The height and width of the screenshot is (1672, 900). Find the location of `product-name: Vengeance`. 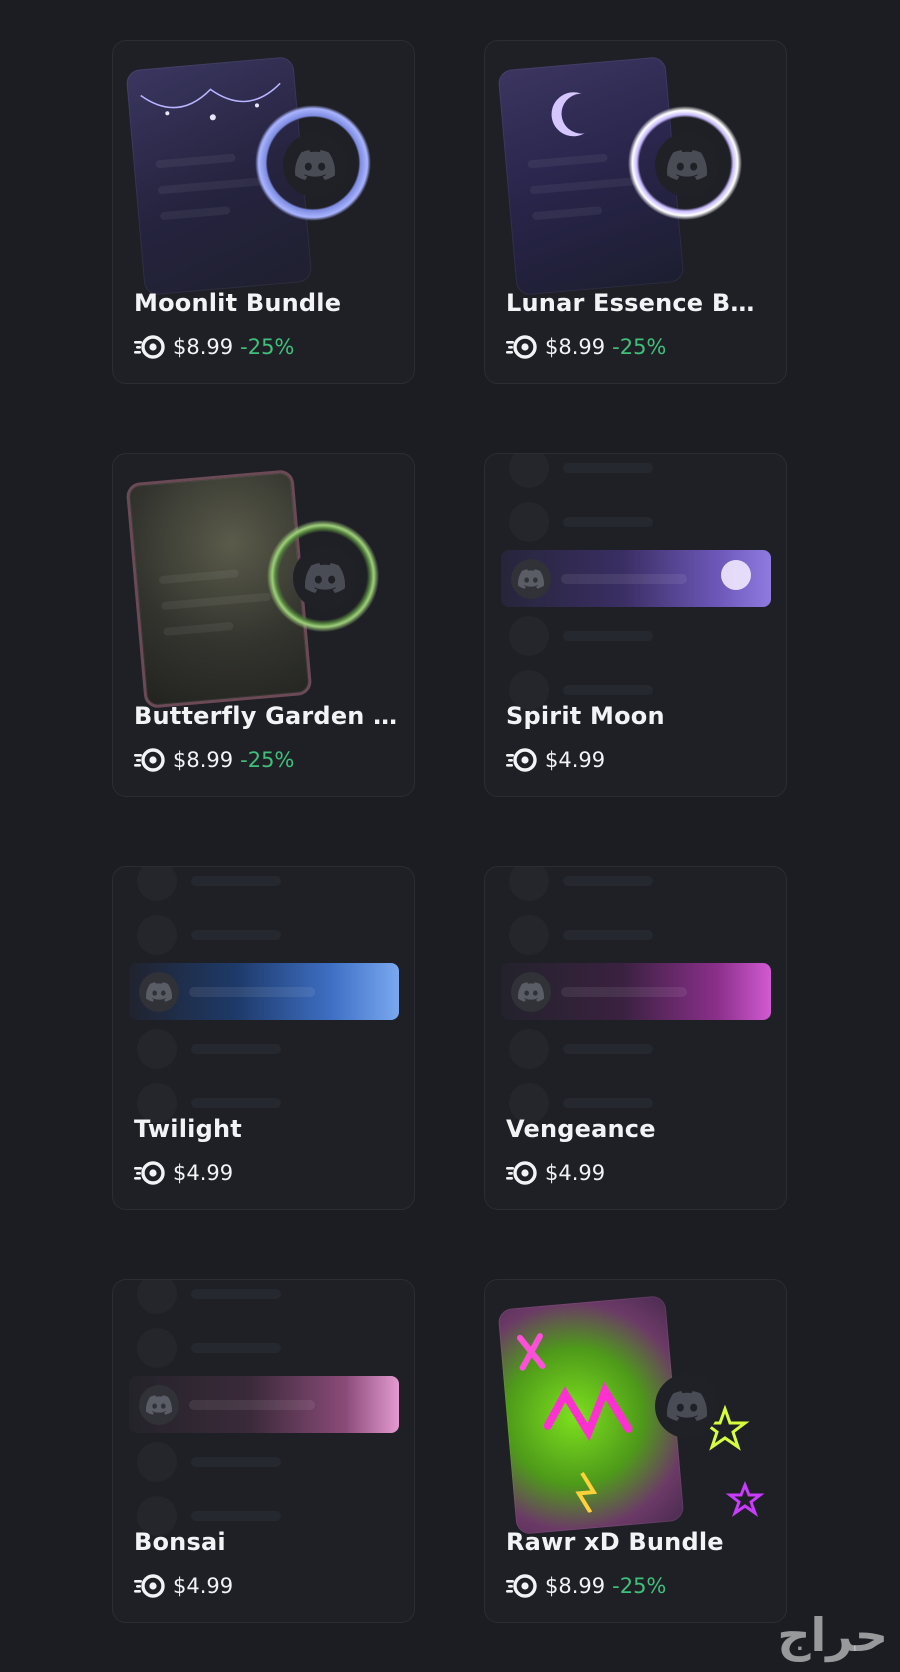

product-name: Vengeance is located at coordinates (581, 1129).